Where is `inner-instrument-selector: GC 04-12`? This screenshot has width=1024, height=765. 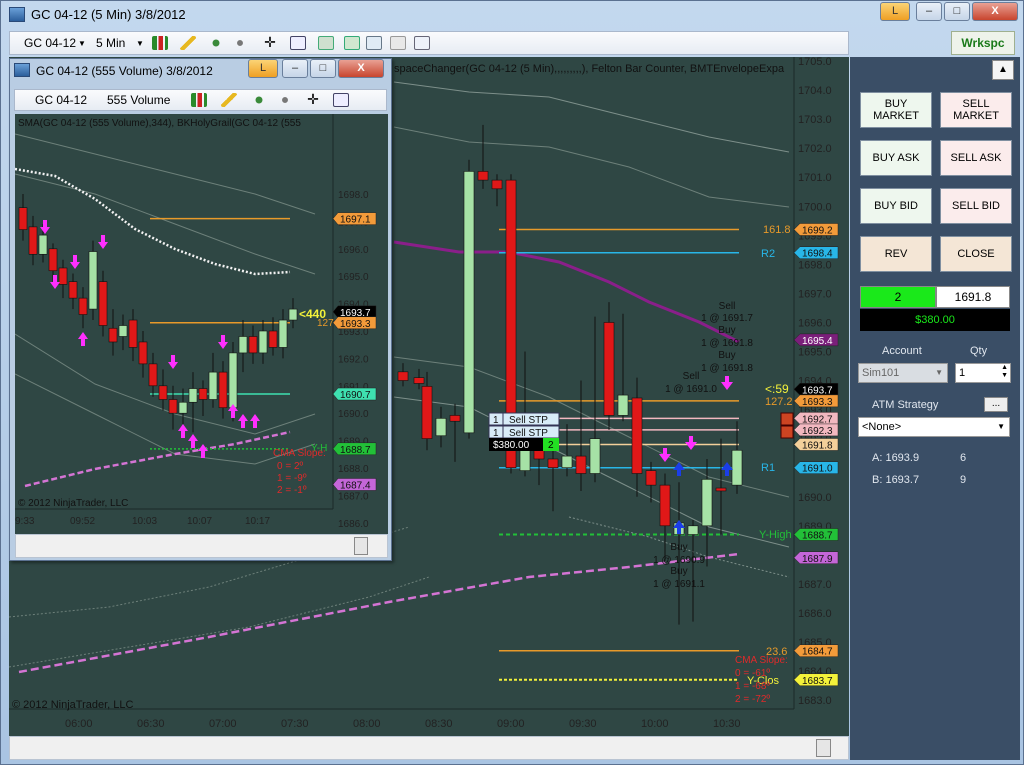
inner-instrument-selector: GC 04-12 is located at coordinates (61, 100).